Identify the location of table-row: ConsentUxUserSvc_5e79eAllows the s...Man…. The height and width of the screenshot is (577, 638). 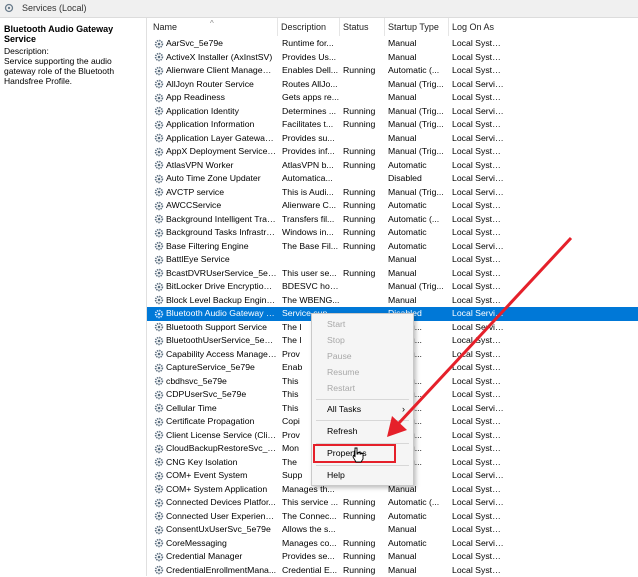
(392, 530).